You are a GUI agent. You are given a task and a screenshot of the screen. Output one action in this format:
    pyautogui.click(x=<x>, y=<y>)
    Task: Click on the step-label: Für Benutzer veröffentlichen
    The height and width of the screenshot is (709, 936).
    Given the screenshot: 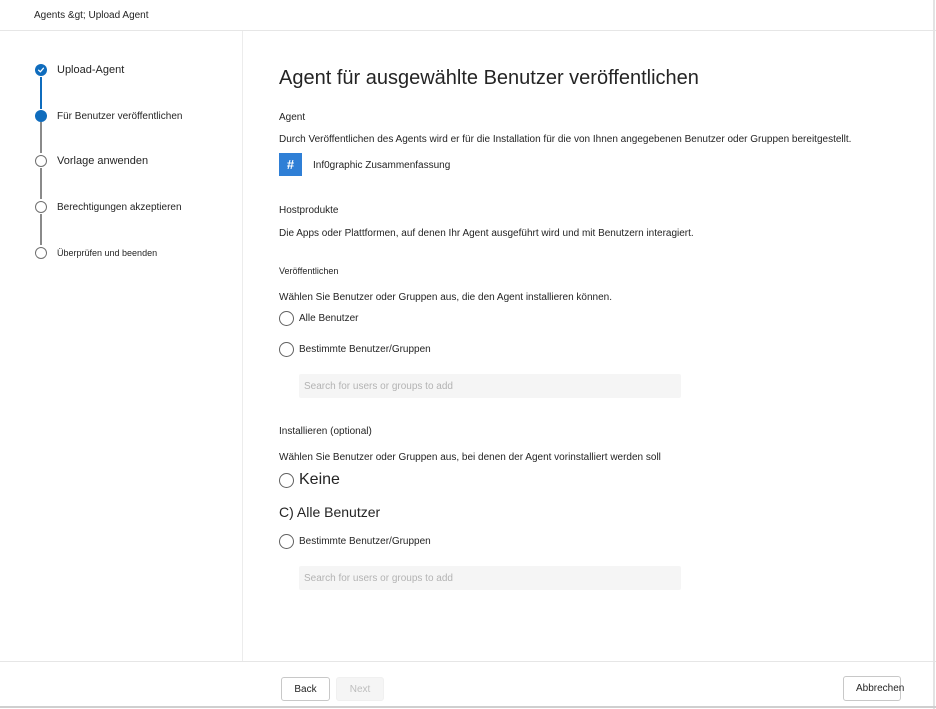 What is the action you would take?
    pyautogui.click(x=120, y=116)
    